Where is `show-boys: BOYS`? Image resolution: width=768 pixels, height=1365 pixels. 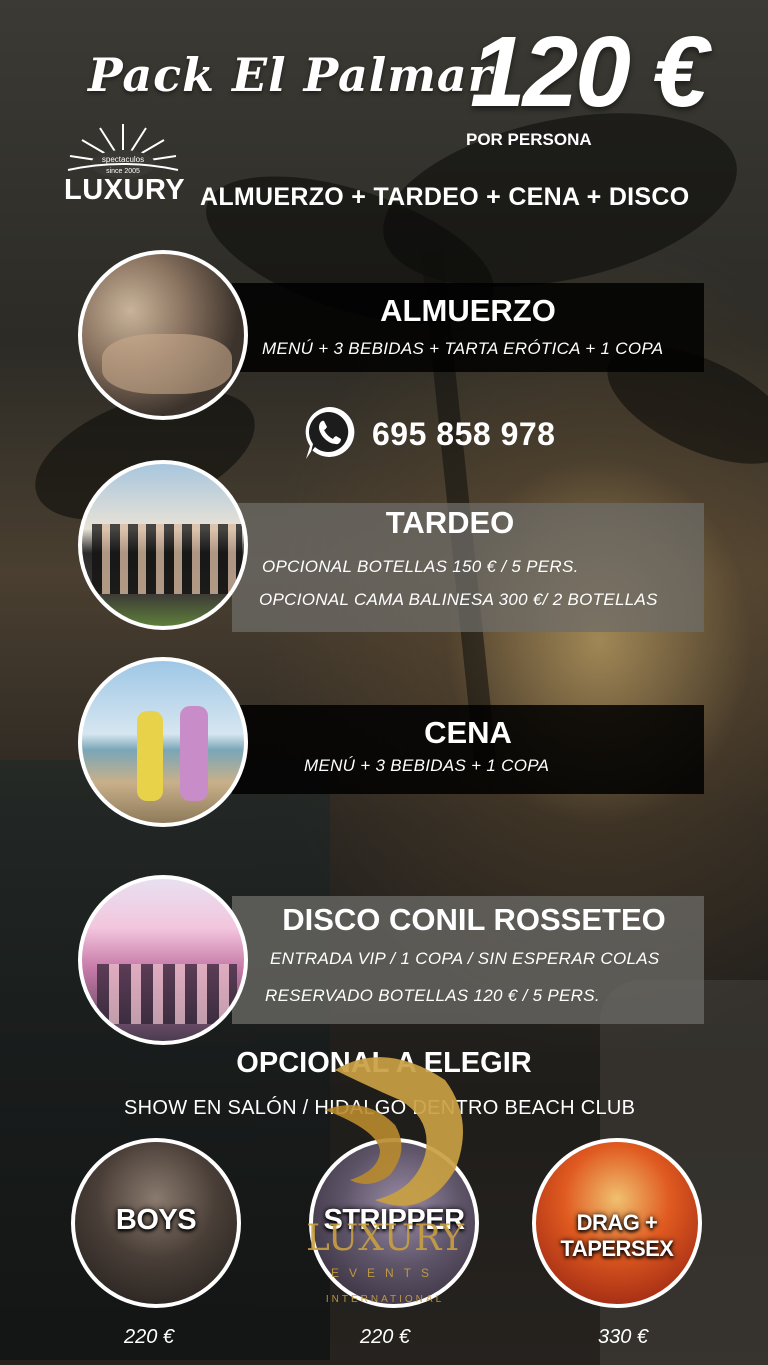 show-boys: BOYS is located at coordinates (156, 1223).